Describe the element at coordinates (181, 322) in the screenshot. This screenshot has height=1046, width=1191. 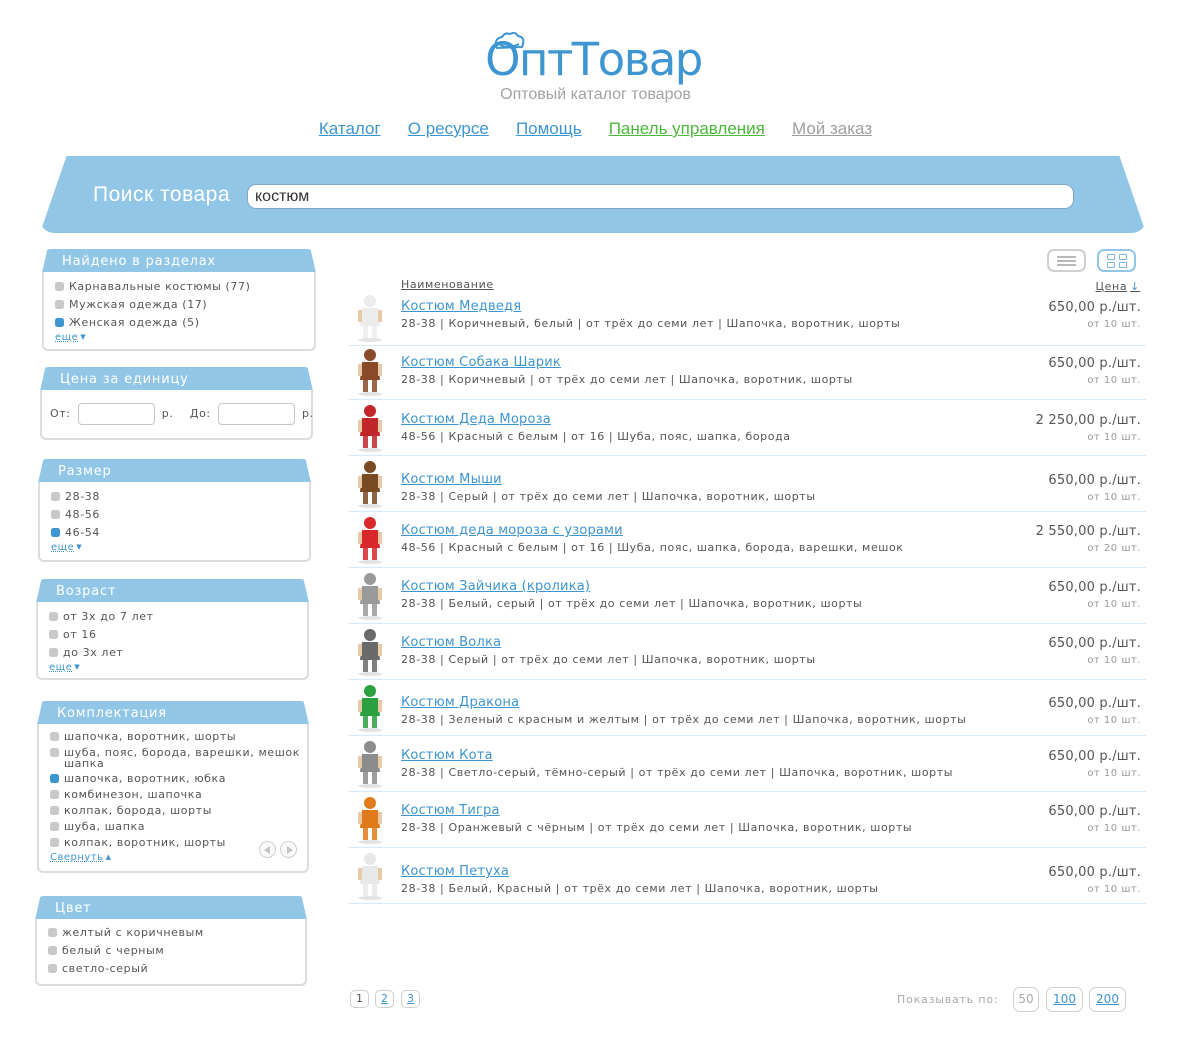
I see `filter-option: Женская одежда (5)` at that location.